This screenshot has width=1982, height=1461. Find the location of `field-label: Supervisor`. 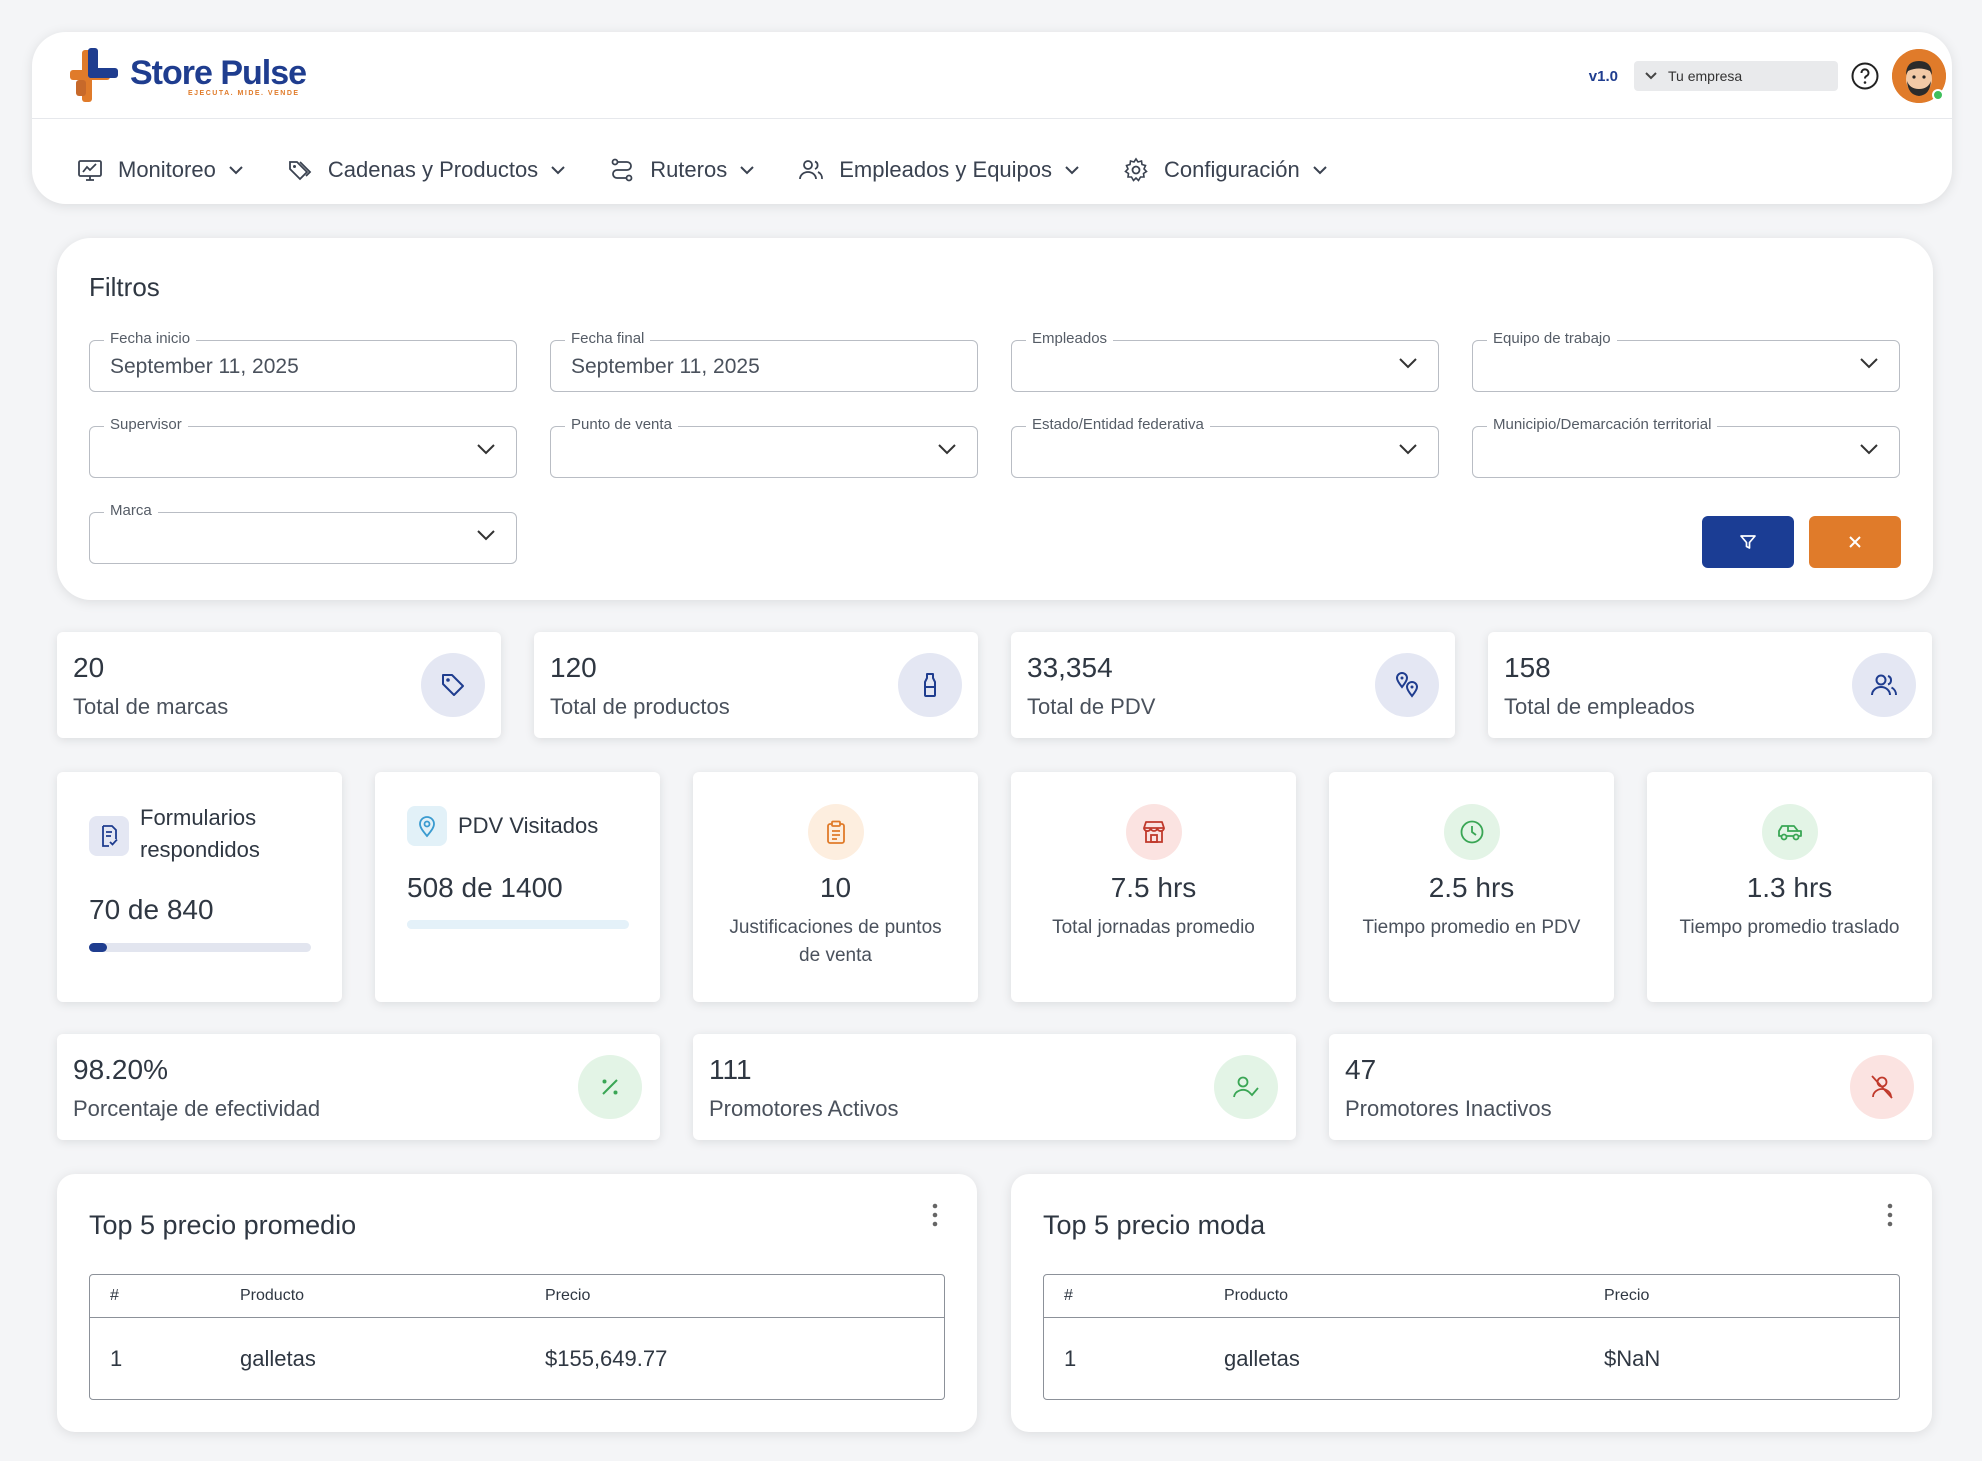

field-label: Supervisor is located at coordinates (146, 424).